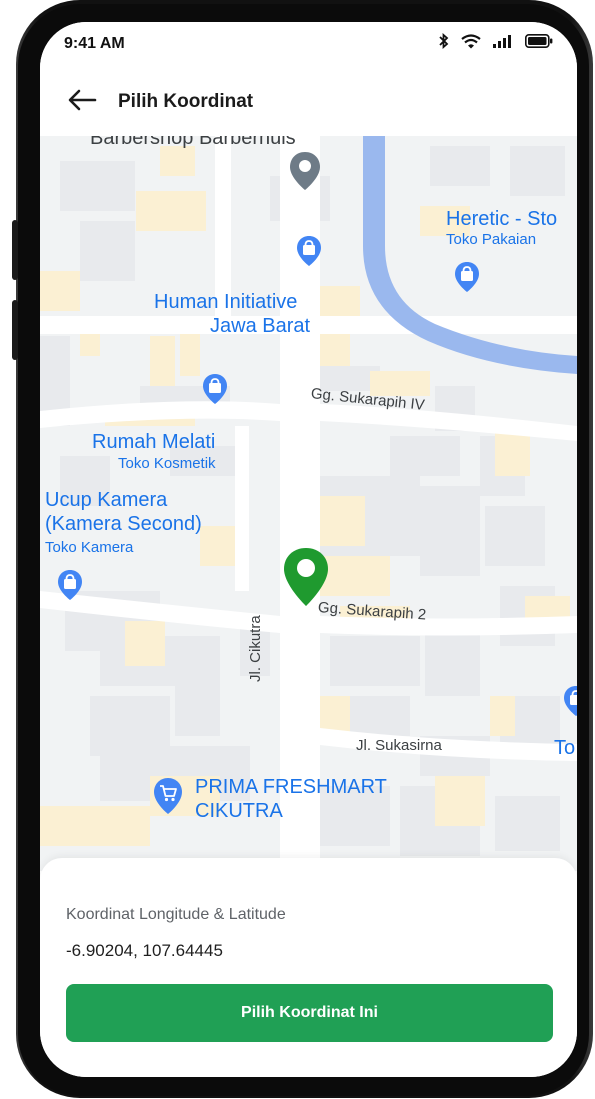 This screenshot has width=595, height=1099. I want to click on wifi-icon, so click(471, 43).